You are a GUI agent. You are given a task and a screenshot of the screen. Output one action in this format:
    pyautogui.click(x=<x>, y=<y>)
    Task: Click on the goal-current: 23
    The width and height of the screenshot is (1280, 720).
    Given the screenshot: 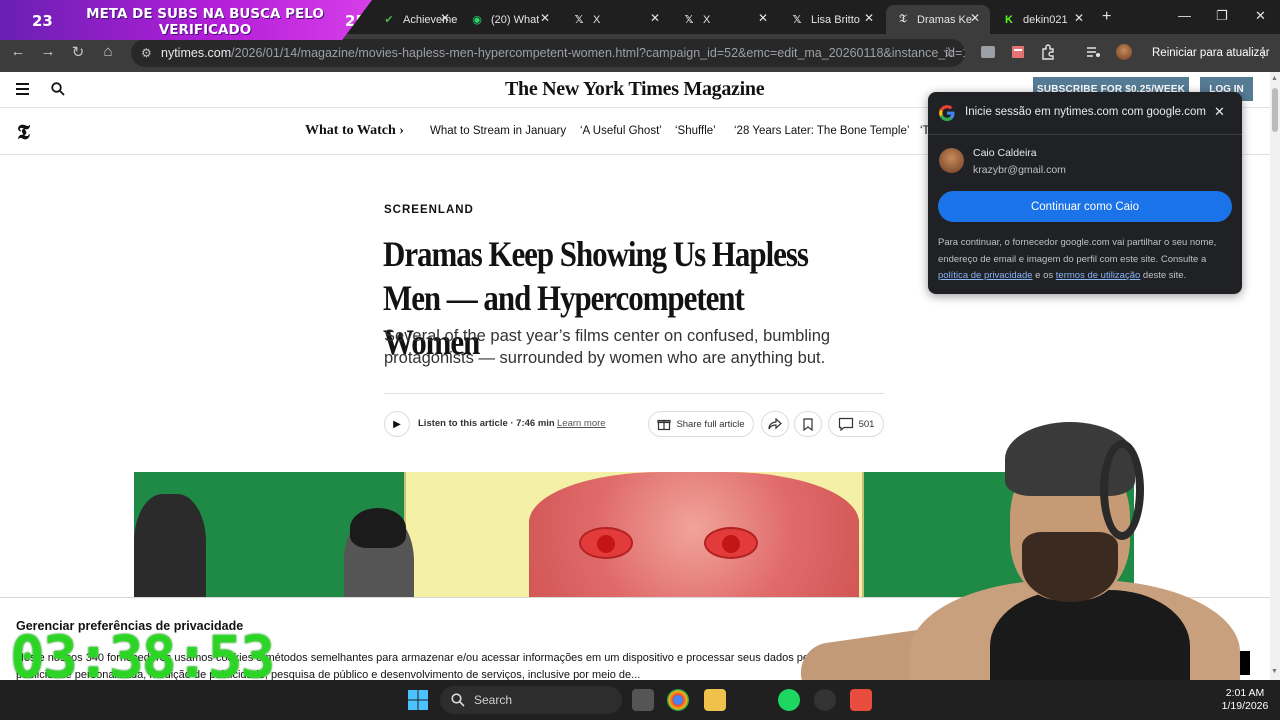 What is the action you would take?
    pyautogui.click(x=42, y=21)
    